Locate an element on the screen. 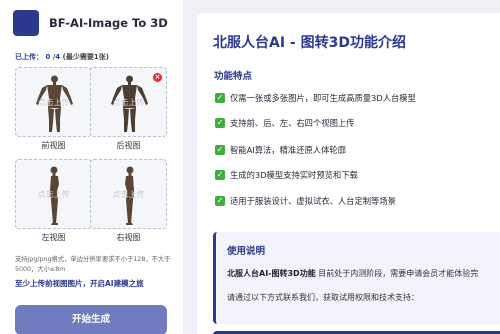 The image size is (500, 334). usage-description: 北服人台AI-图转3D功能 目前处于内测阶段，需要申请会员才能体验完 is located at coordinates (352, 273).